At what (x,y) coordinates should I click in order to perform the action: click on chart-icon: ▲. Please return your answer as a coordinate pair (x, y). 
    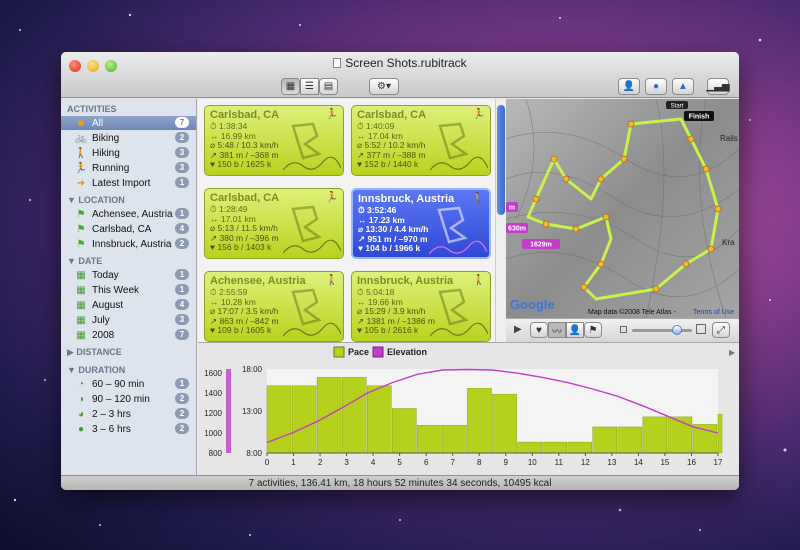
    Looking at the image, I should click on (683, 86).